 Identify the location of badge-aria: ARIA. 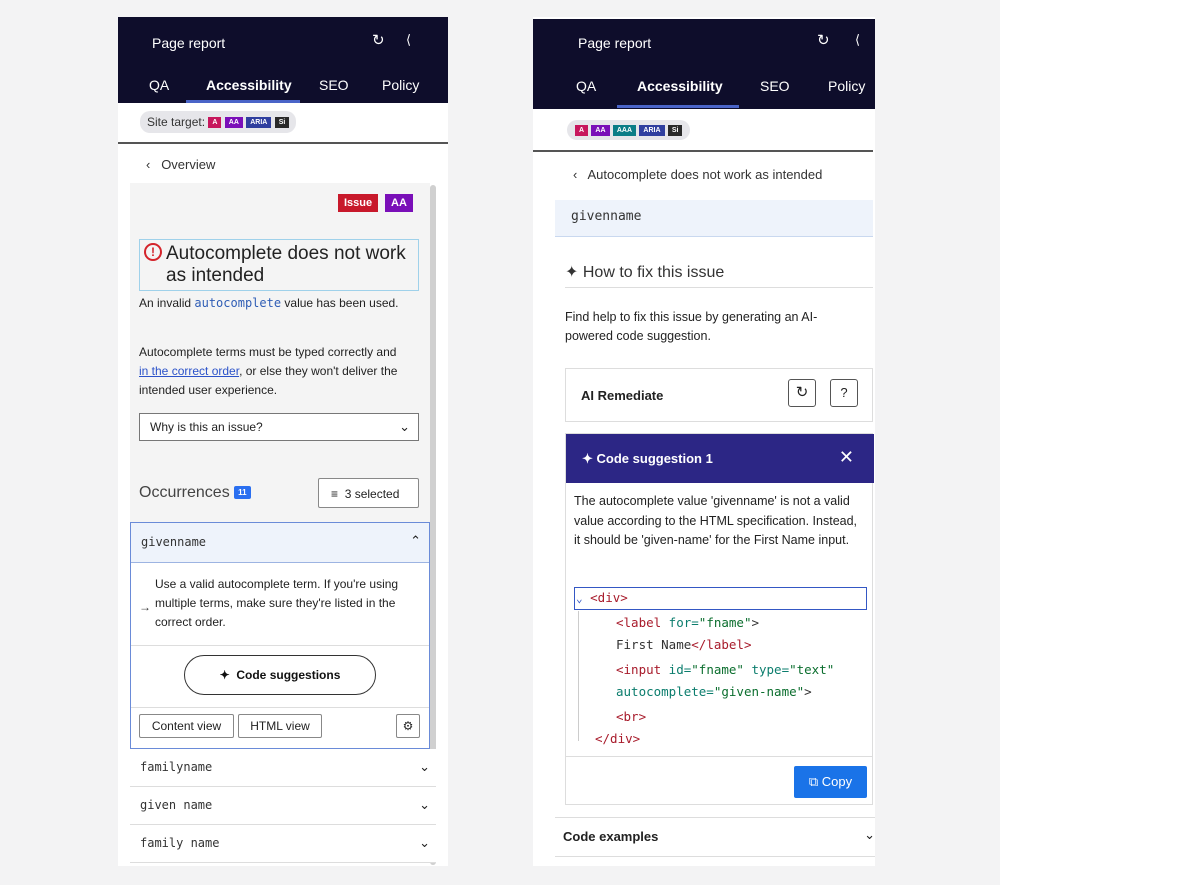
(259, 123).